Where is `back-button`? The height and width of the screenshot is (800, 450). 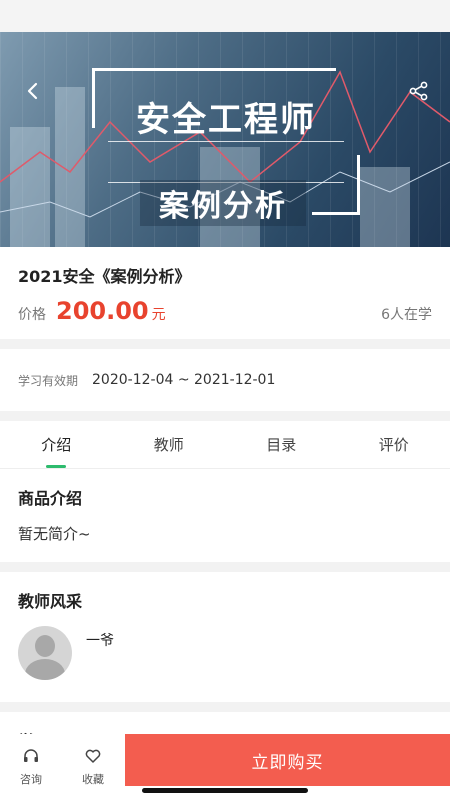
back-button is located at coordinates (33, 91).